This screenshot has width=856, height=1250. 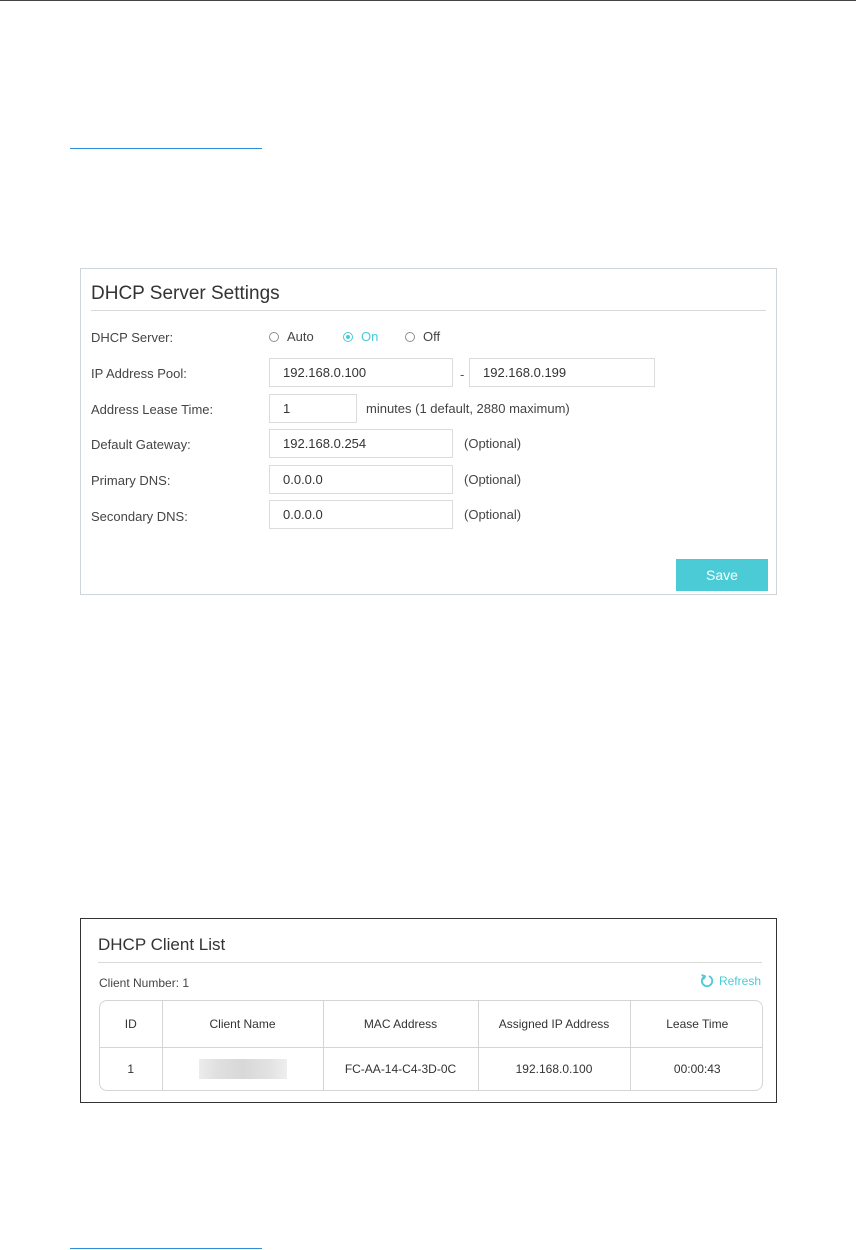 I want to click on gateway-optional-note: (Optional), so click(x=493, y=443).